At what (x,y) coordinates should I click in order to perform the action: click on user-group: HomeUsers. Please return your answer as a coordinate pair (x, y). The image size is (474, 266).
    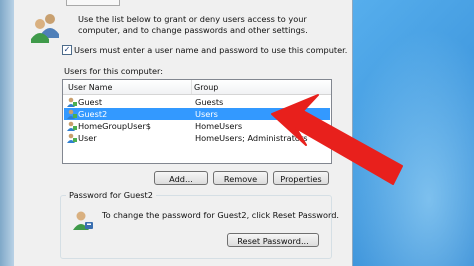
    Looking at the image, I should click on (219, 126).